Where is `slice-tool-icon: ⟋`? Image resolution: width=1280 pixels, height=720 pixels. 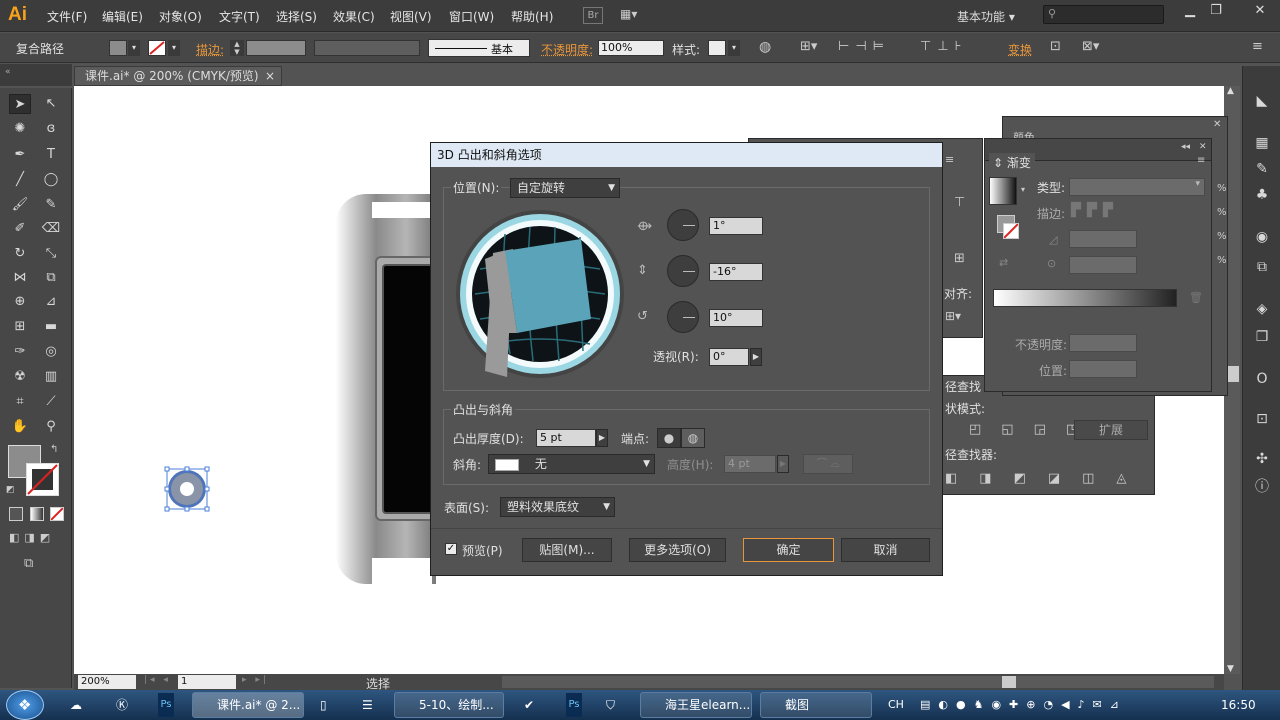
slice-tool-icon: ⟋ is located at coordinates (51, 402).